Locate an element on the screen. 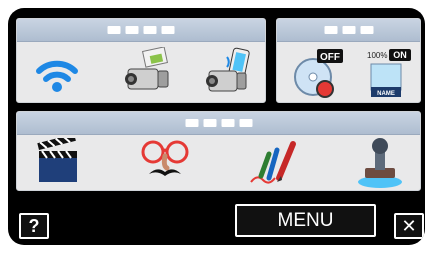 The image size is (433, 253). network-panel-header is located at coordinates (141, 30).